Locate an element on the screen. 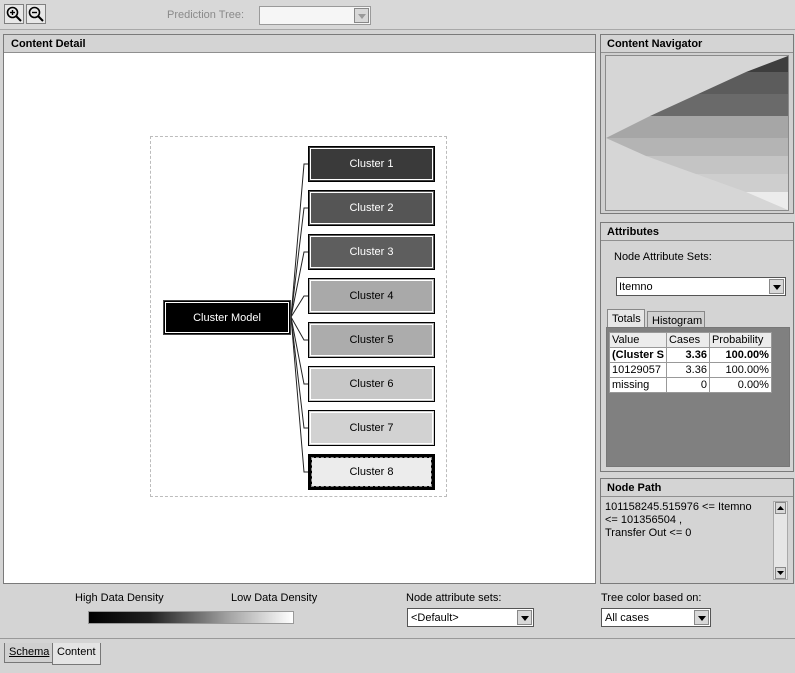 This screenshot has height=673, width=795. high-density-label: High Data Density is located at coordinates (119, 598).